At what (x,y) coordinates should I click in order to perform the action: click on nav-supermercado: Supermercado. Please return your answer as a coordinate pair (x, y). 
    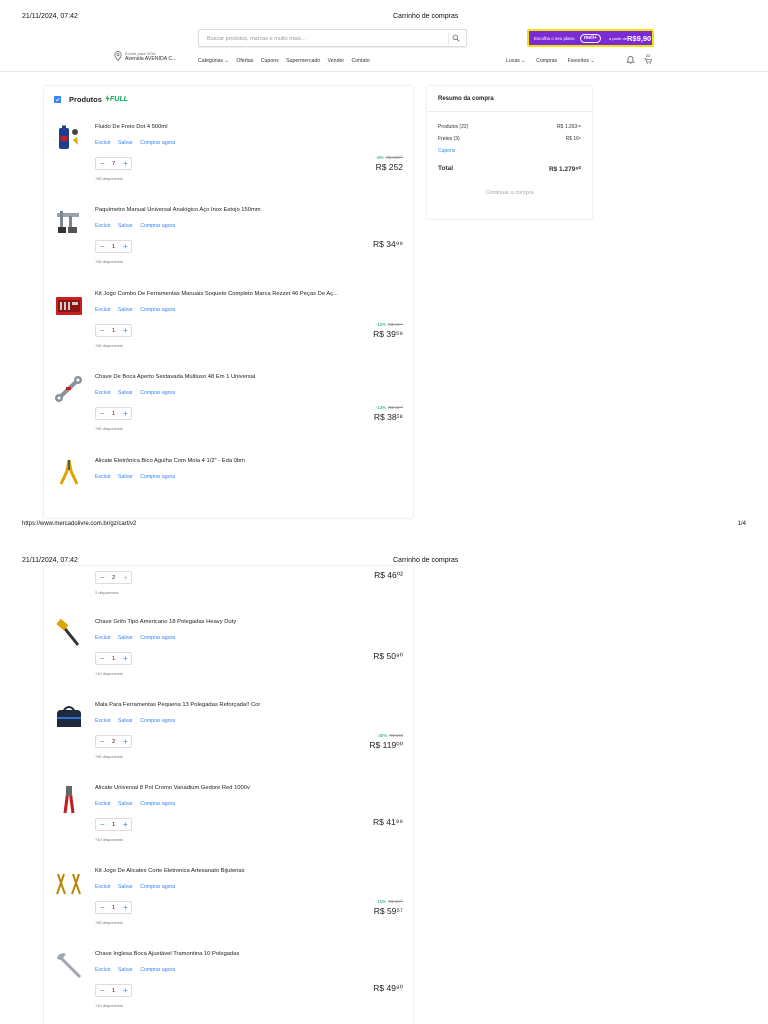
    Looking at the image, I should click on (303, 61).